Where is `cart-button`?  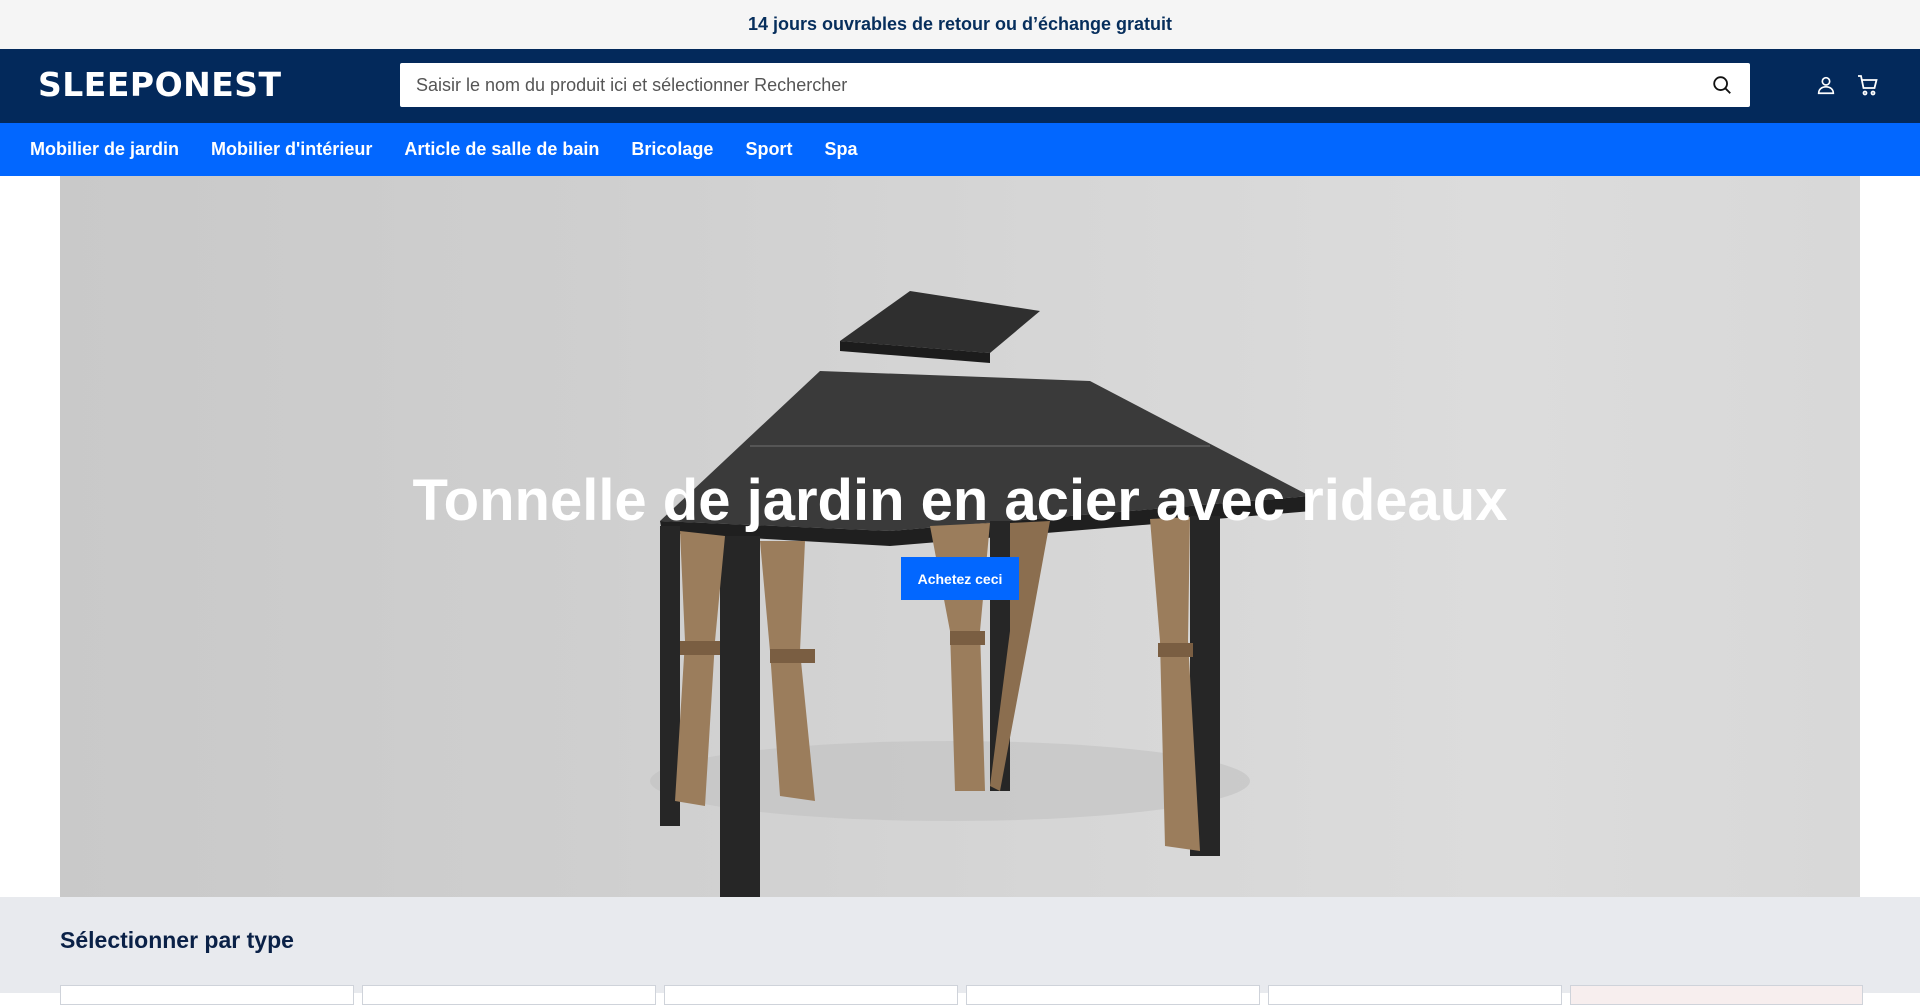
cart-button is located at coordinates (1868, 85).